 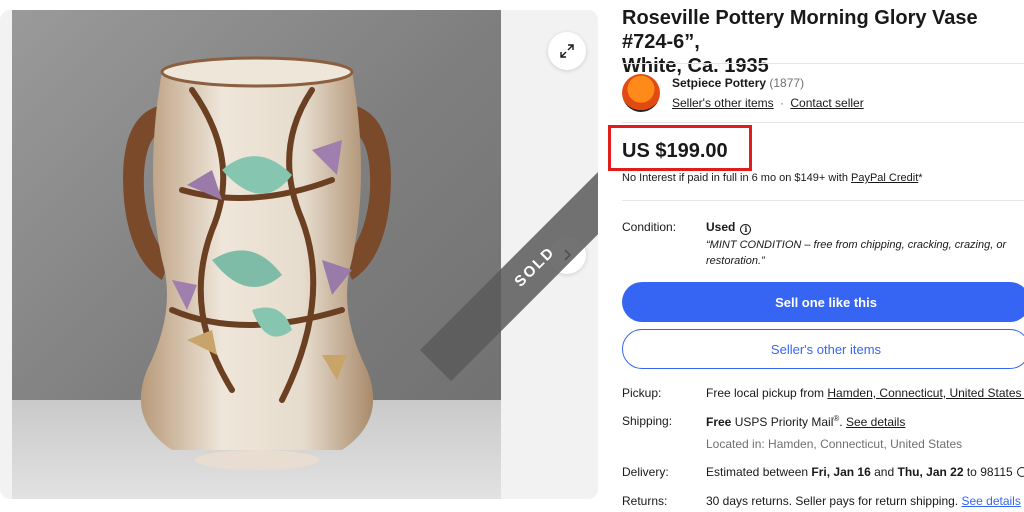 I want to click on expand-icon, so click(x=567, y=51).